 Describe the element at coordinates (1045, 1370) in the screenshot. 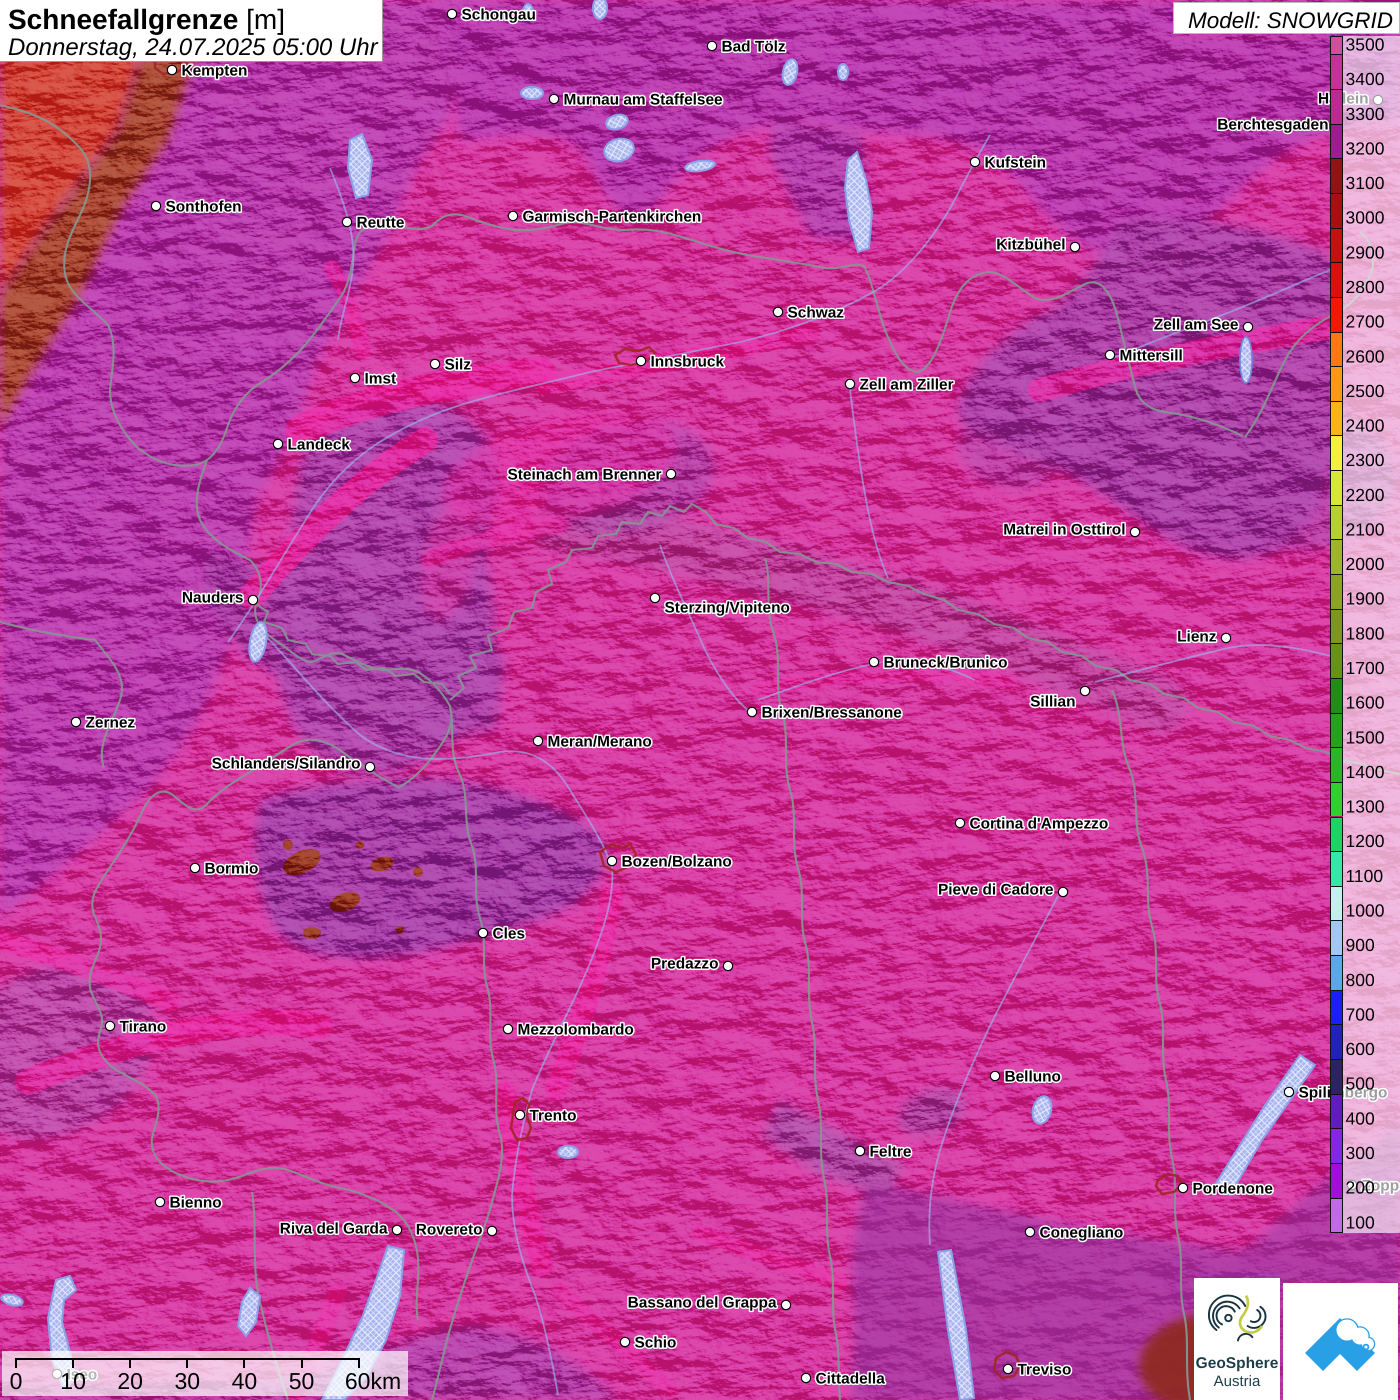

I see `svg-text: Treviso` at that location.